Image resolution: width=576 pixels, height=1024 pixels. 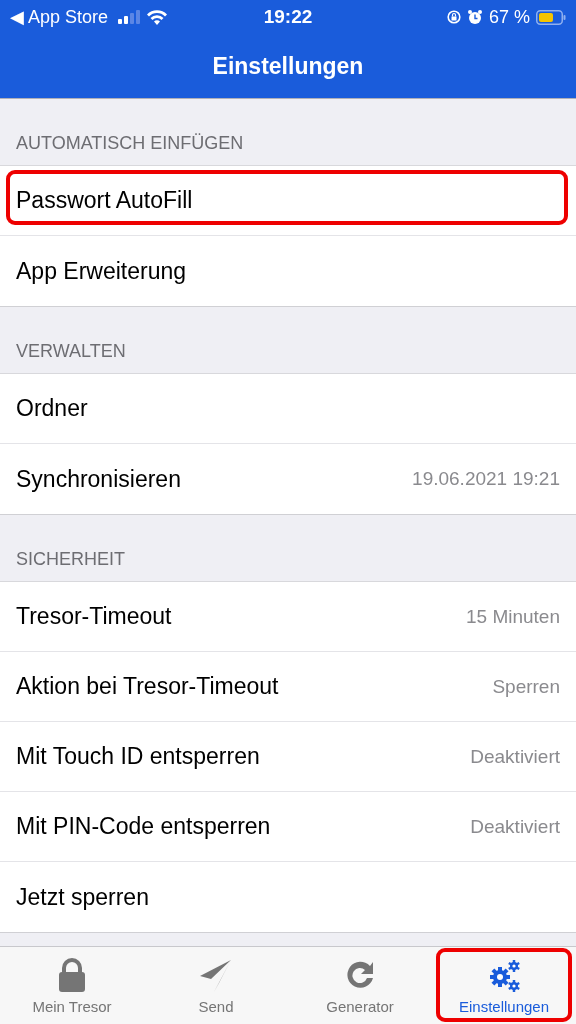 What do you see at coordinates (504, 985) in the screenshot?
I see `tab: Einstellungen` at bounding box center [504, 985].